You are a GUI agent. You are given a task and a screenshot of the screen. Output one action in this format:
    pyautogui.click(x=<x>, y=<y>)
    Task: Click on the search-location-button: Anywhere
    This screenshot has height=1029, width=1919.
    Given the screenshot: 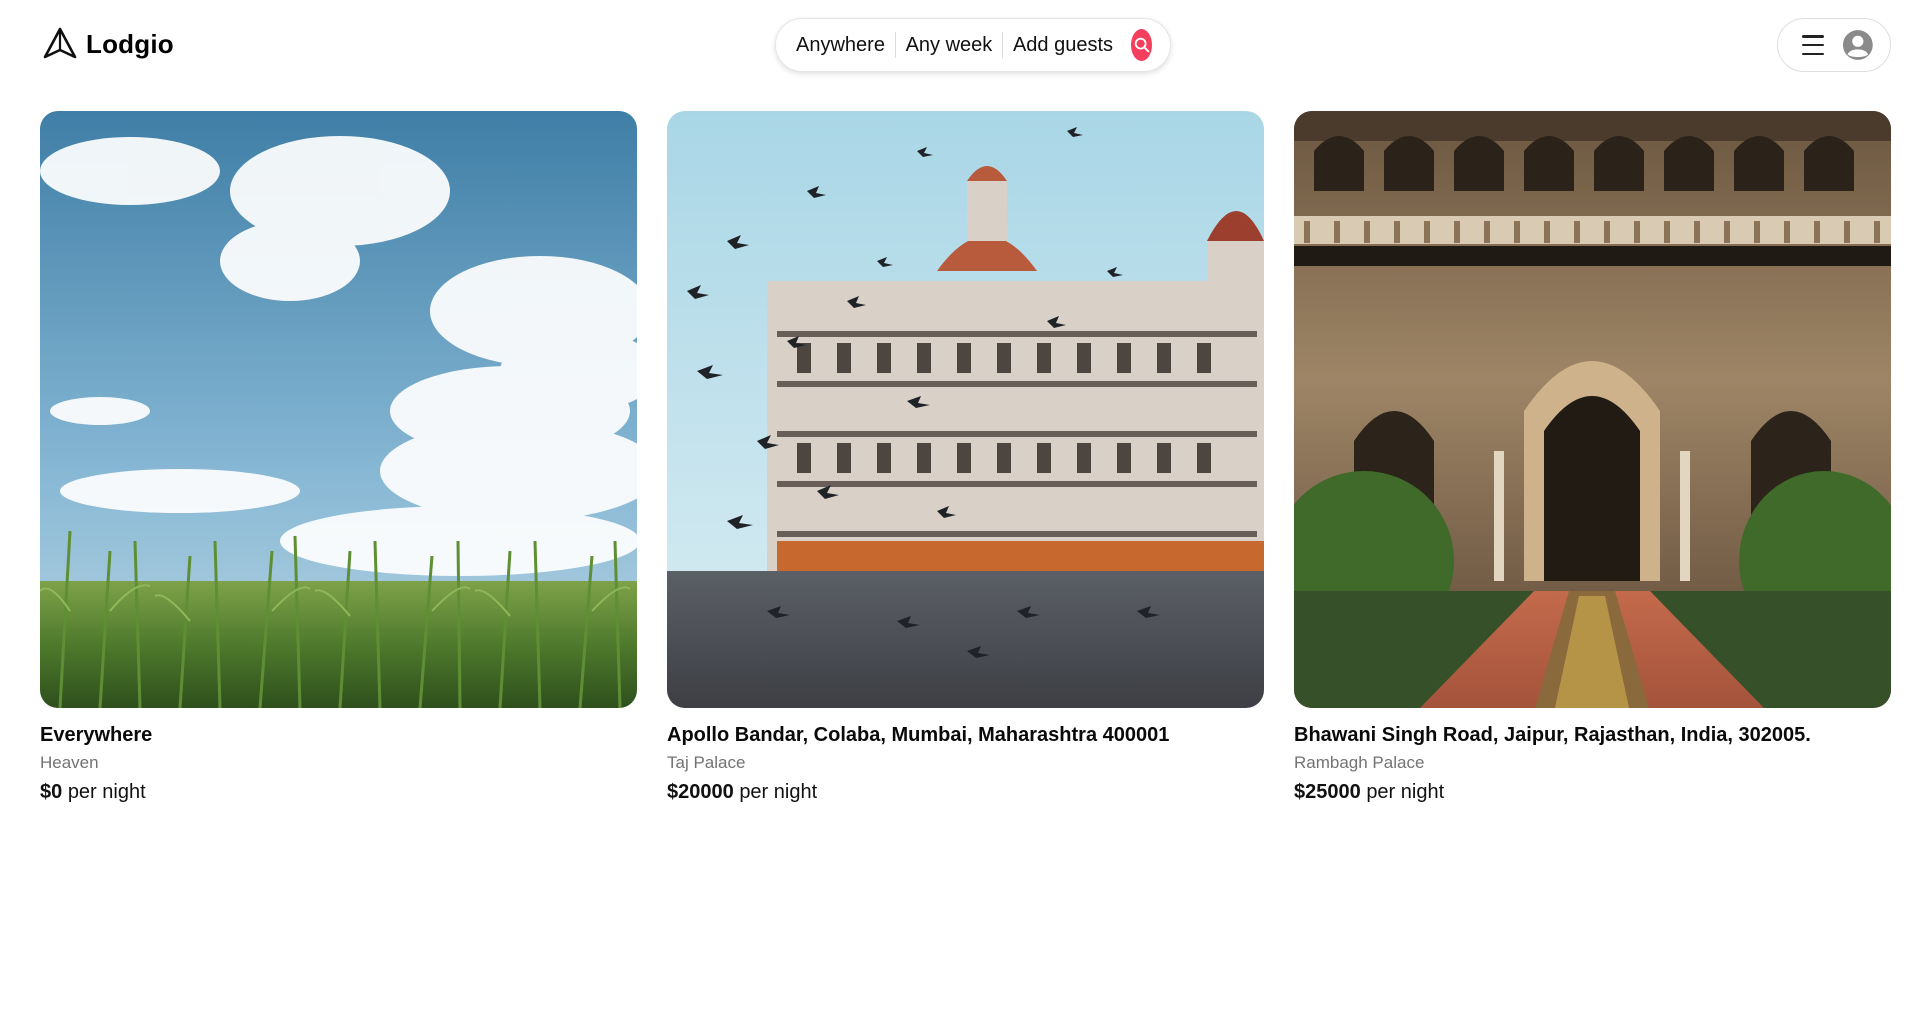 What is the action you would take?
    pyautogui.click(x=845, y=45)
    